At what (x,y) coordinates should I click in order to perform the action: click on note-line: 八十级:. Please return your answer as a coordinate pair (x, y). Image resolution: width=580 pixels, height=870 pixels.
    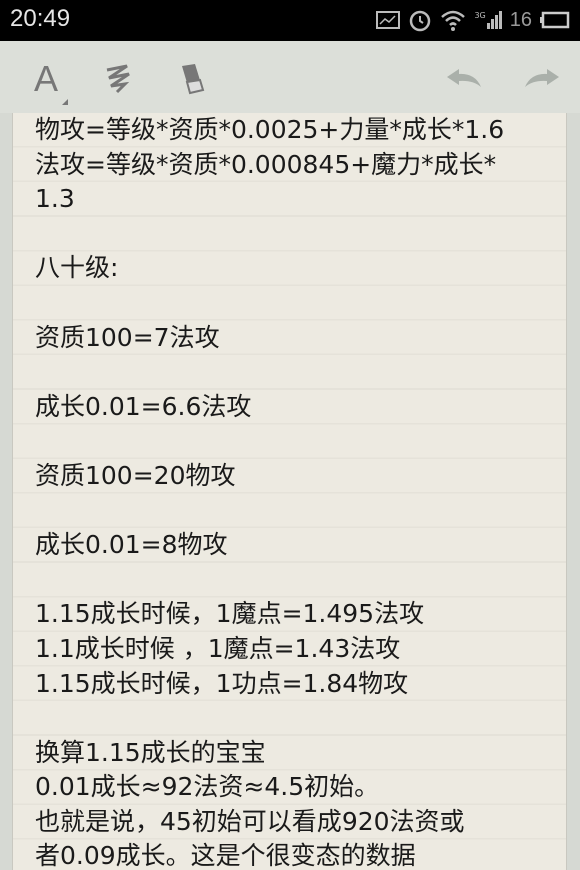
    Looking at the image, I should click on (77, 268).